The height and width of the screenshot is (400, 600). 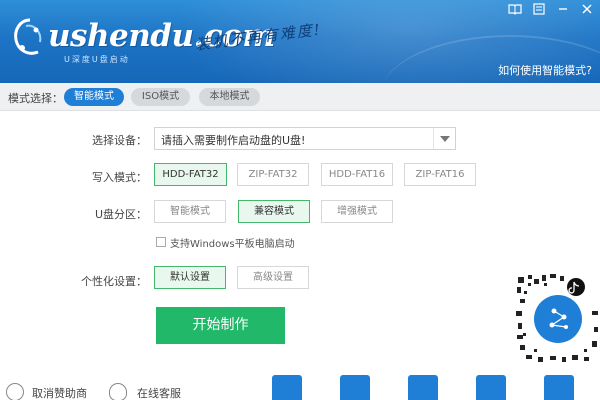 What do you see at coordinates (515, 11) in the screenshot?
I see `book-icon` at bounding box center [515, 11].